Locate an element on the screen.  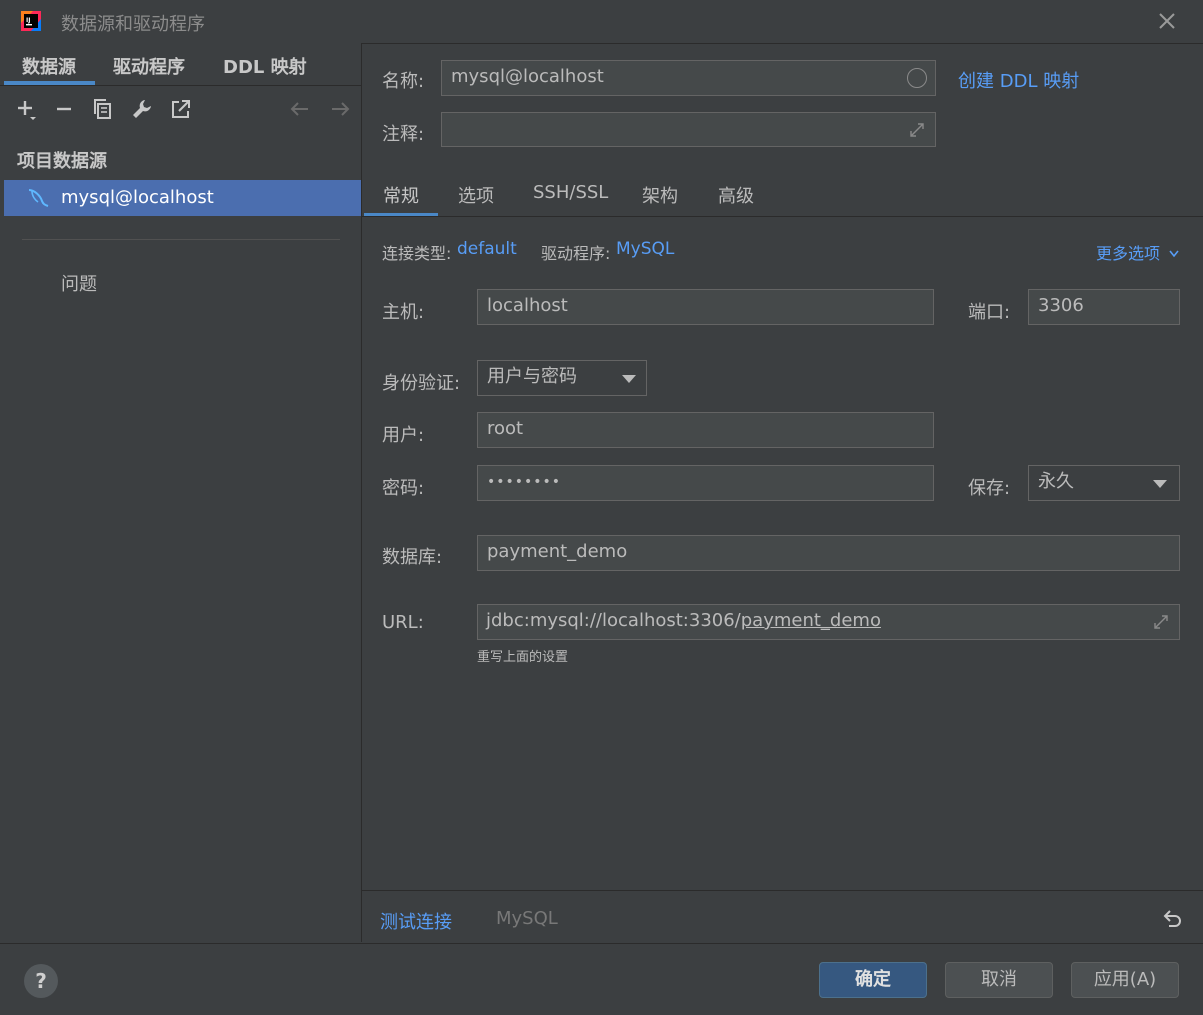
duplicate-icon is located at coordinates (103, 109).